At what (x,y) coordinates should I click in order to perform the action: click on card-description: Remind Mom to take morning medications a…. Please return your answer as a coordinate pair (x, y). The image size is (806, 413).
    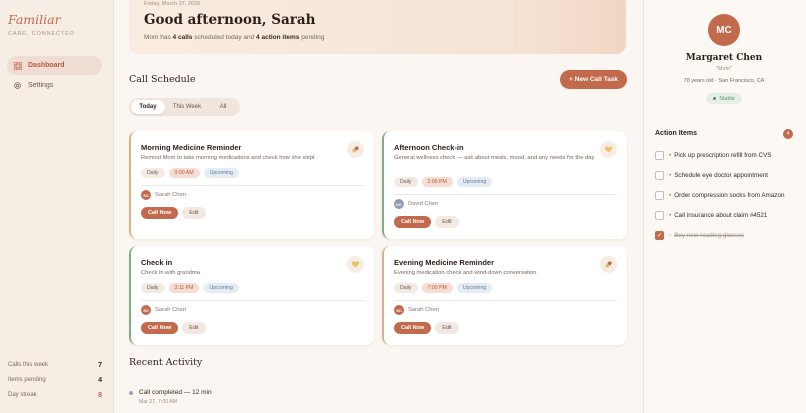
    Looking at the image, I should click on (228, 158).